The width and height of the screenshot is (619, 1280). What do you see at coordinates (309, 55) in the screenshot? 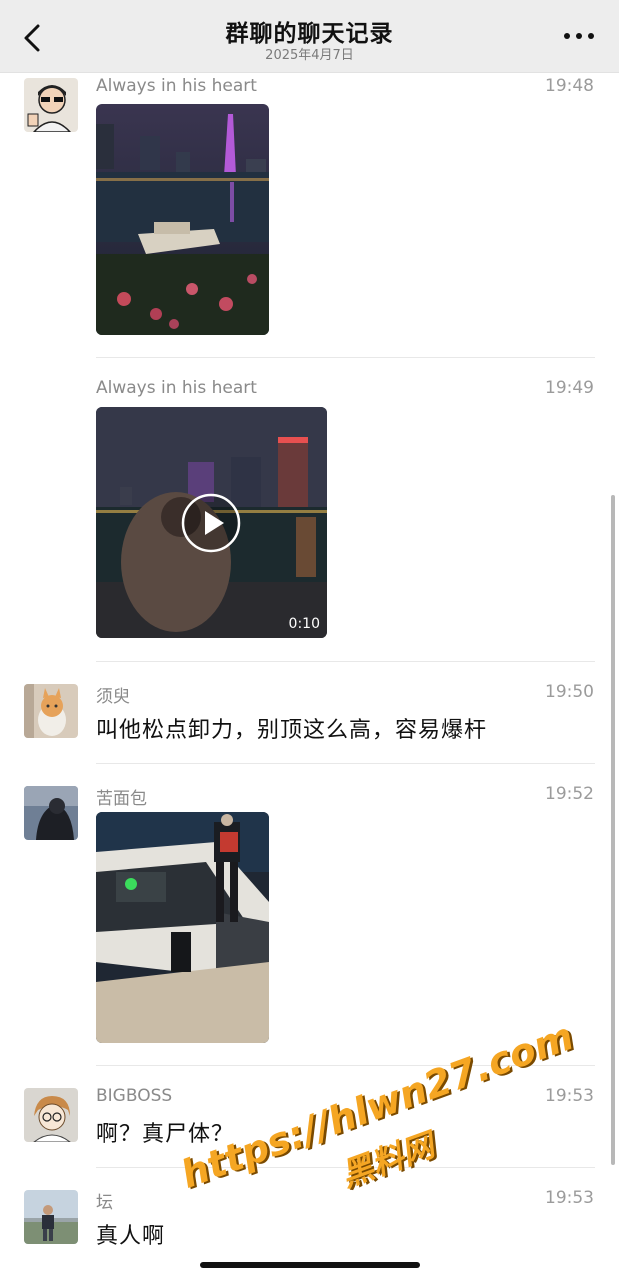
I see `page-date: 2025年4月7日` at bounding box center [309, 55].